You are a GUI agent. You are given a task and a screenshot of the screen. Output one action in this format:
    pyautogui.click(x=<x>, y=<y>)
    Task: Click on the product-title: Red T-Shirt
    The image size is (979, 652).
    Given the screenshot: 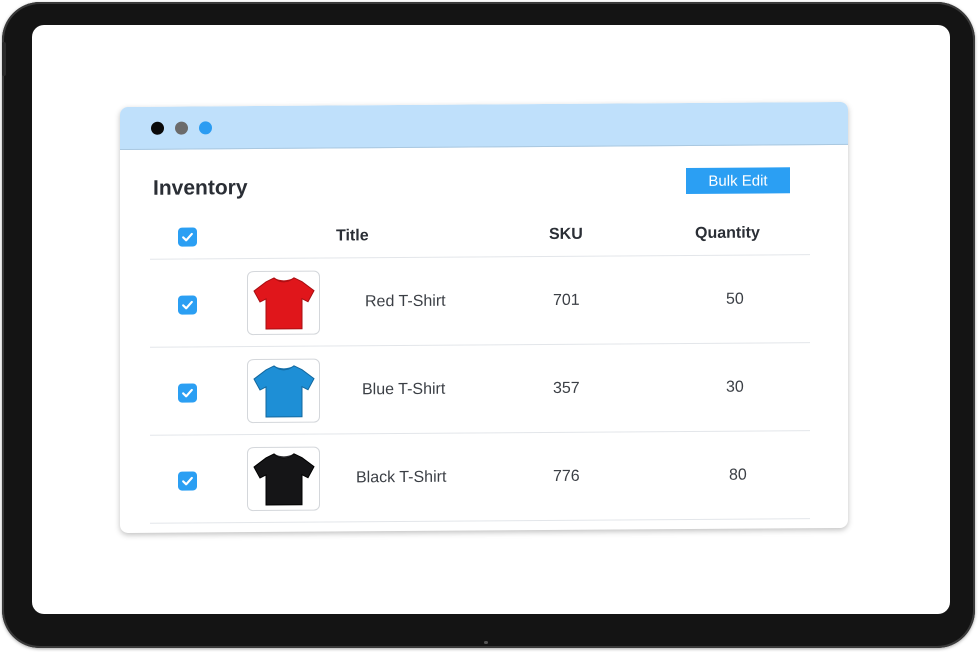 What is the action you would take?
    pyautogui.click(x=405, y=301)
    